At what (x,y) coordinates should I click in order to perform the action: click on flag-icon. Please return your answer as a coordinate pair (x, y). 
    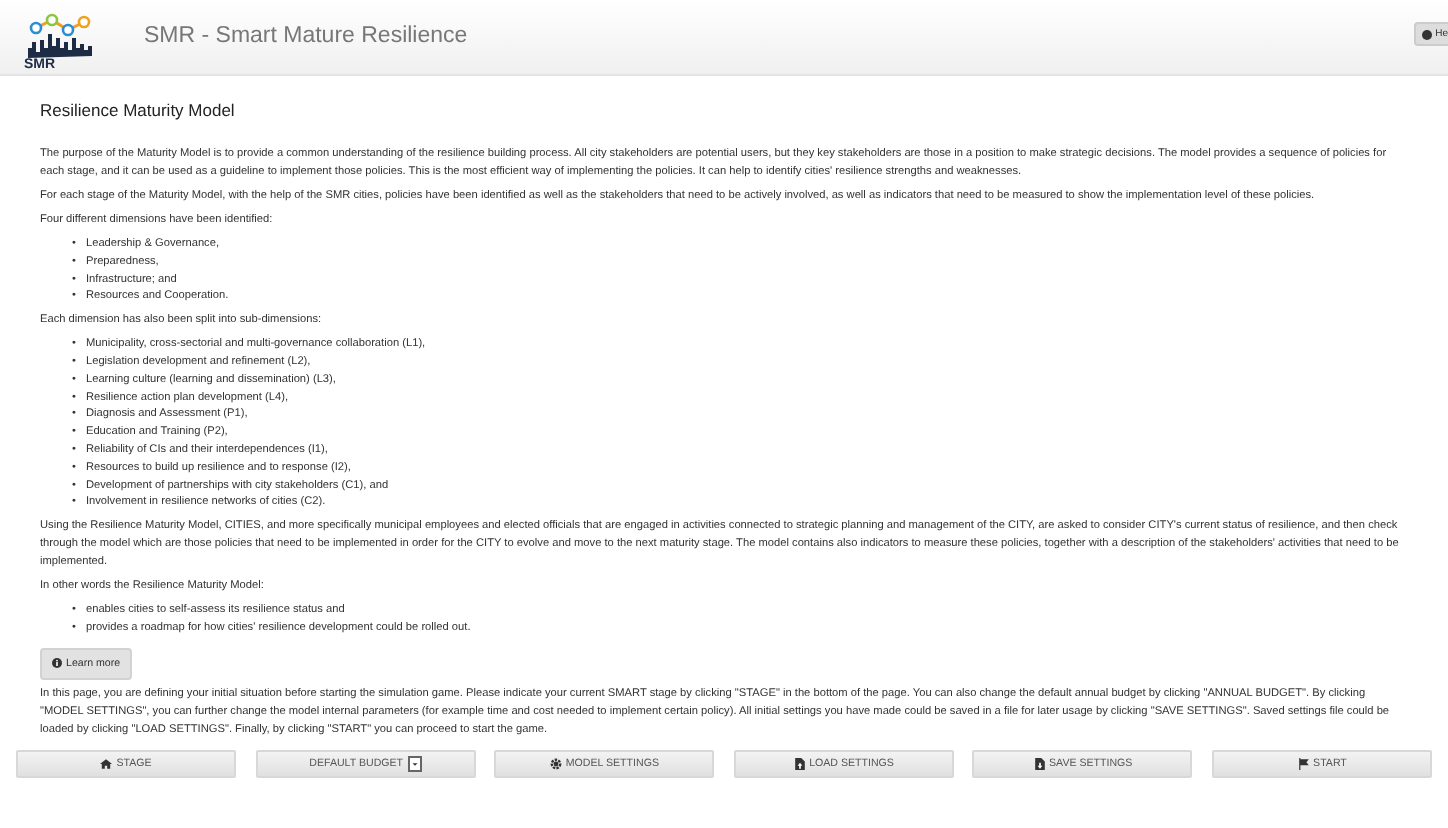
    Looking at the image, I should click on (1303, 763).